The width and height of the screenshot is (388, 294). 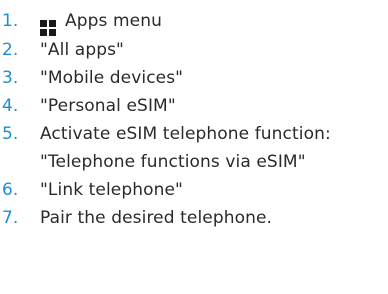 I want to click on step-text: "Personal eSIM", so click(x=108, y=106).